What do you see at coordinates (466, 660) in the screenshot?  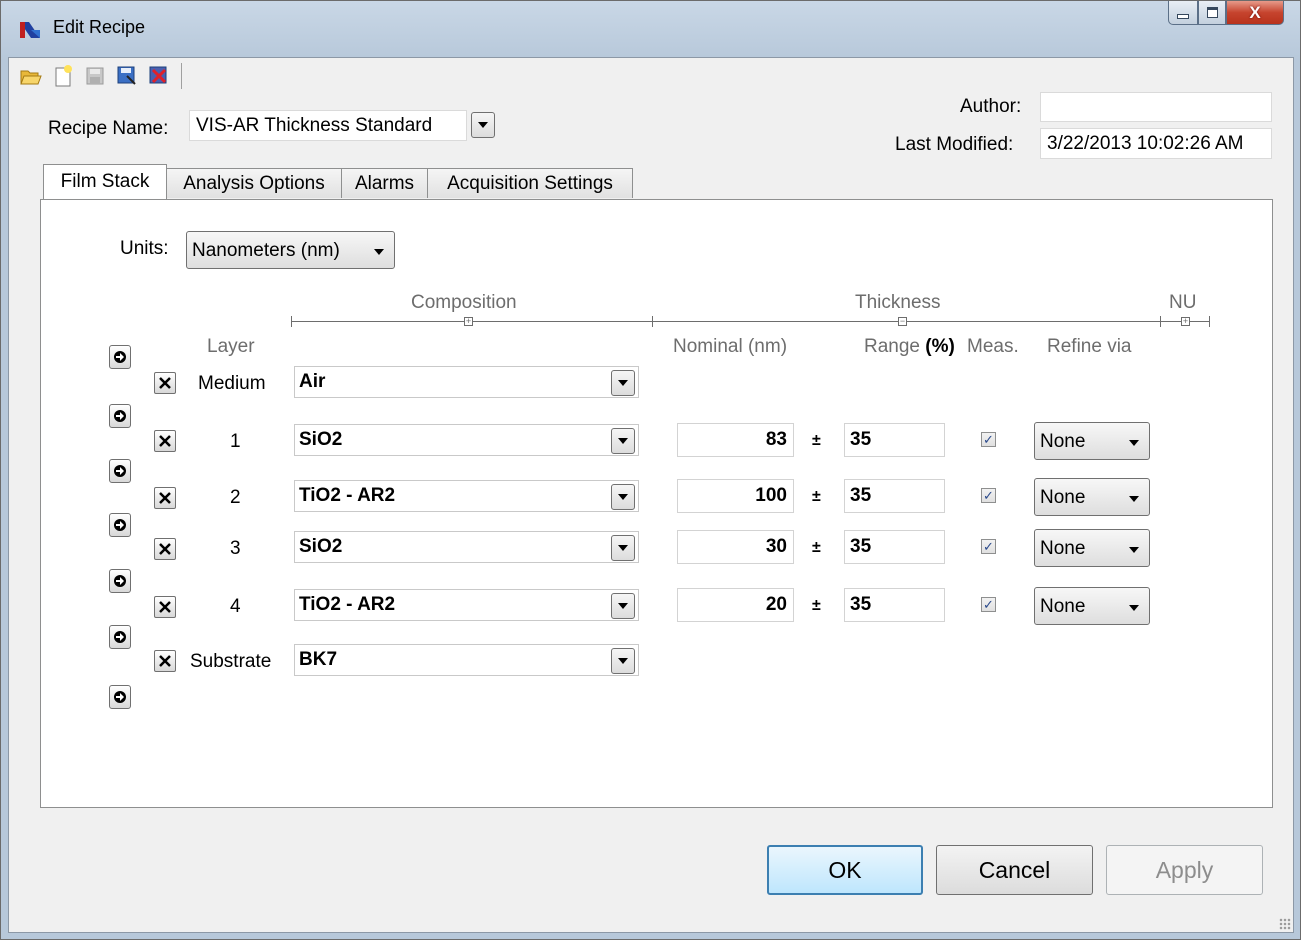 I see `material-combo: BK7` at bounding box center [466, 660].